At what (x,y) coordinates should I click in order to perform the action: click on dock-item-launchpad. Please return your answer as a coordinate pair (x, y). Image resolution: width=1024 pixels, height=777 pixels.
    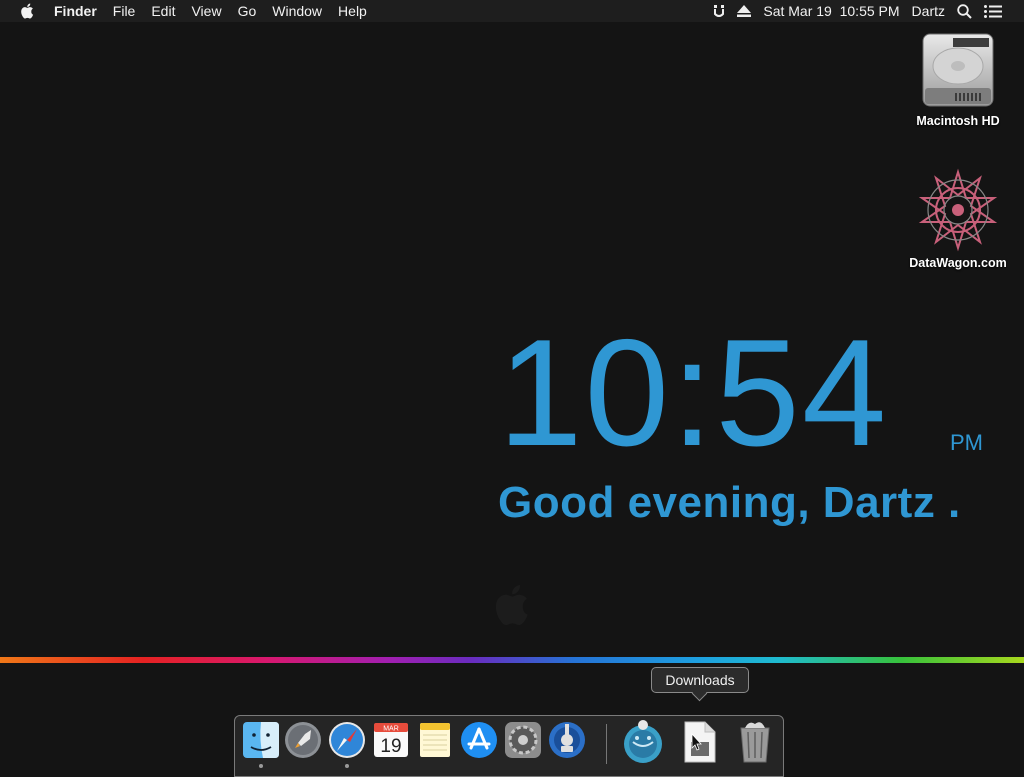
    Looking at the image, I should click on (303, 740).